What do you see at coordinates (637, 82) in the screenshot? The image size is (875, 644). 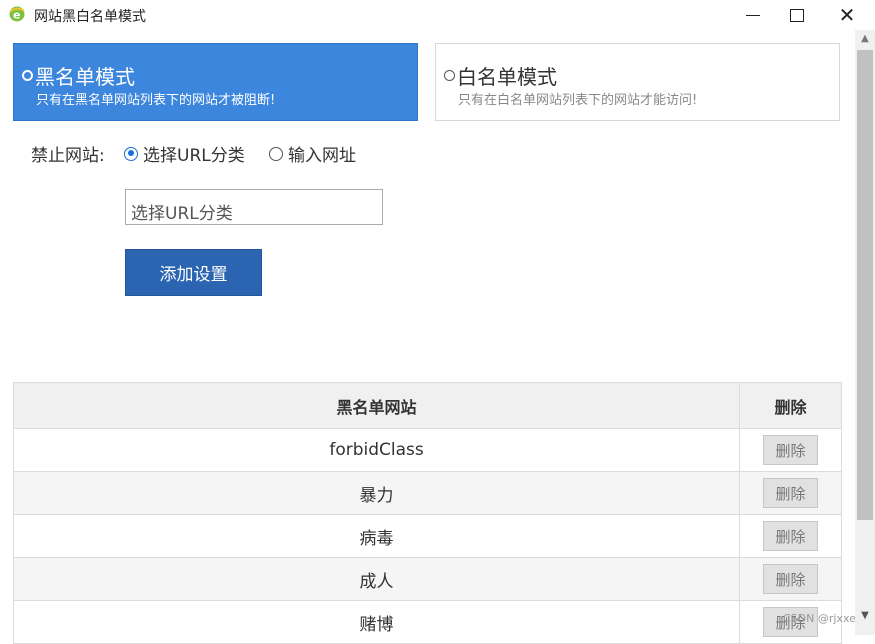 I see `whitelist-mode-card: 白名单模式 只有在白名单网站列表下的网站才能访问!` at bounding box center [637, 82].